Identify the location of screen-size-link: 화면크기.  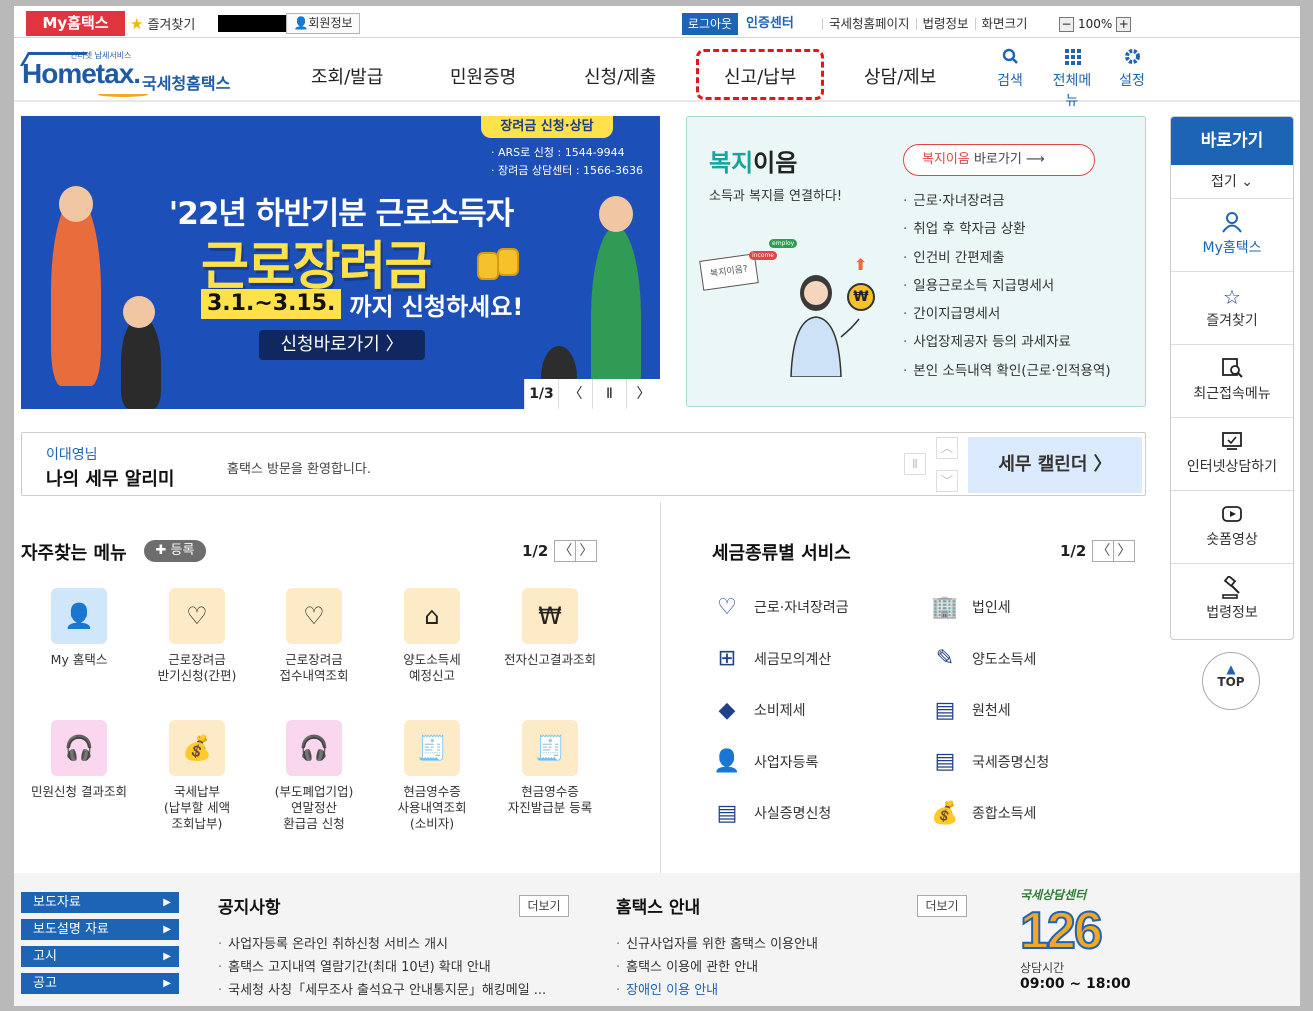
(1004, 23).